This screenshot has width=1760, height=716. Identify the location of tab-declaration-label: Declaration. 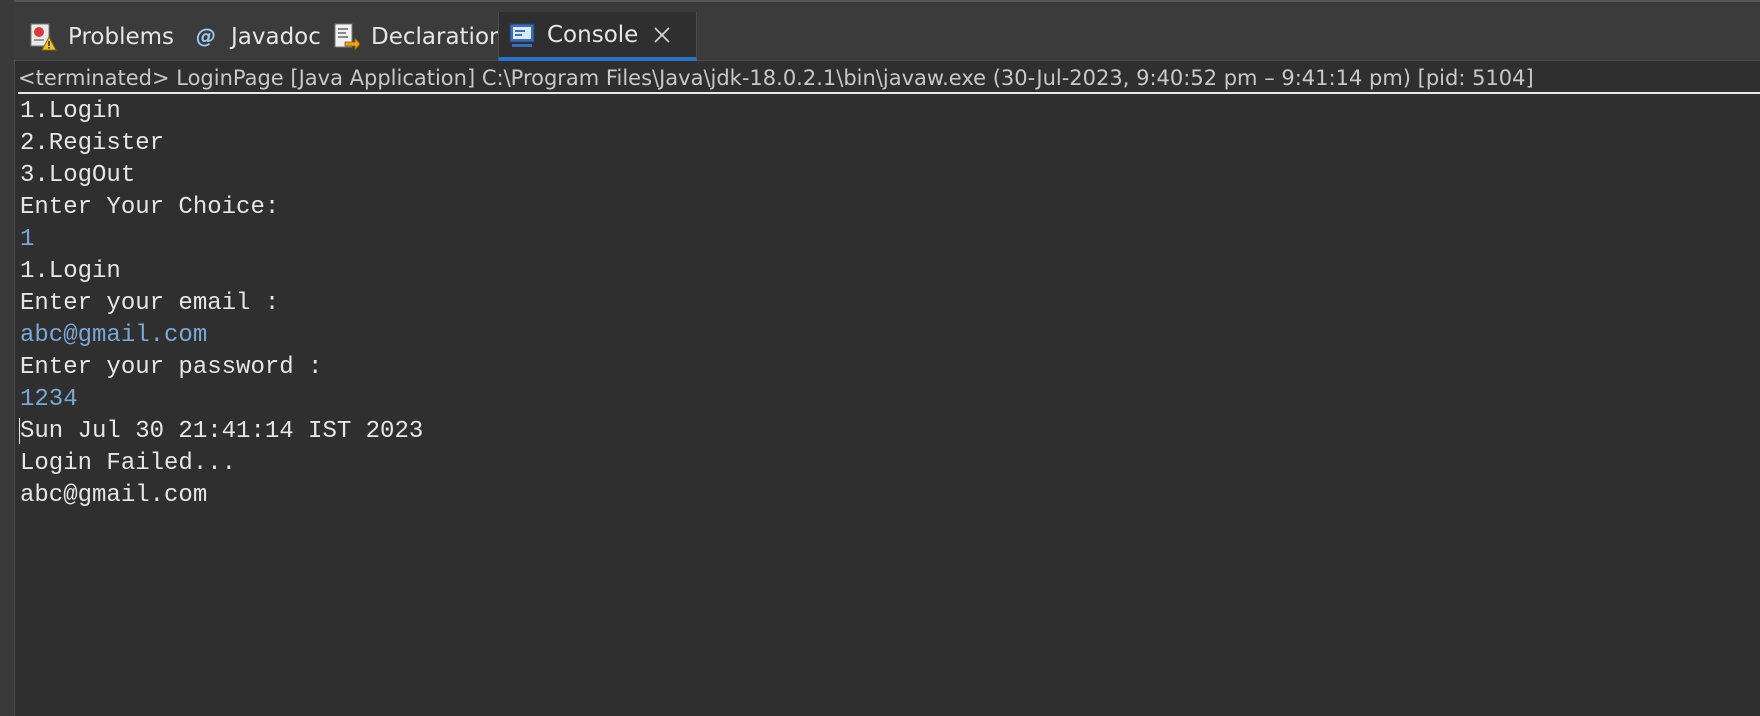
(437, 36).